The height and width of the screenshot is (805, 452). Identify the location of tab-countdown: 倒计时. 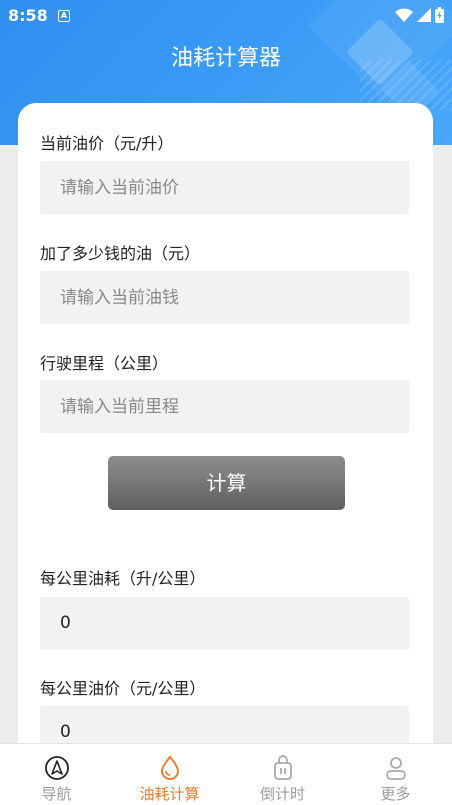
(282, 774).